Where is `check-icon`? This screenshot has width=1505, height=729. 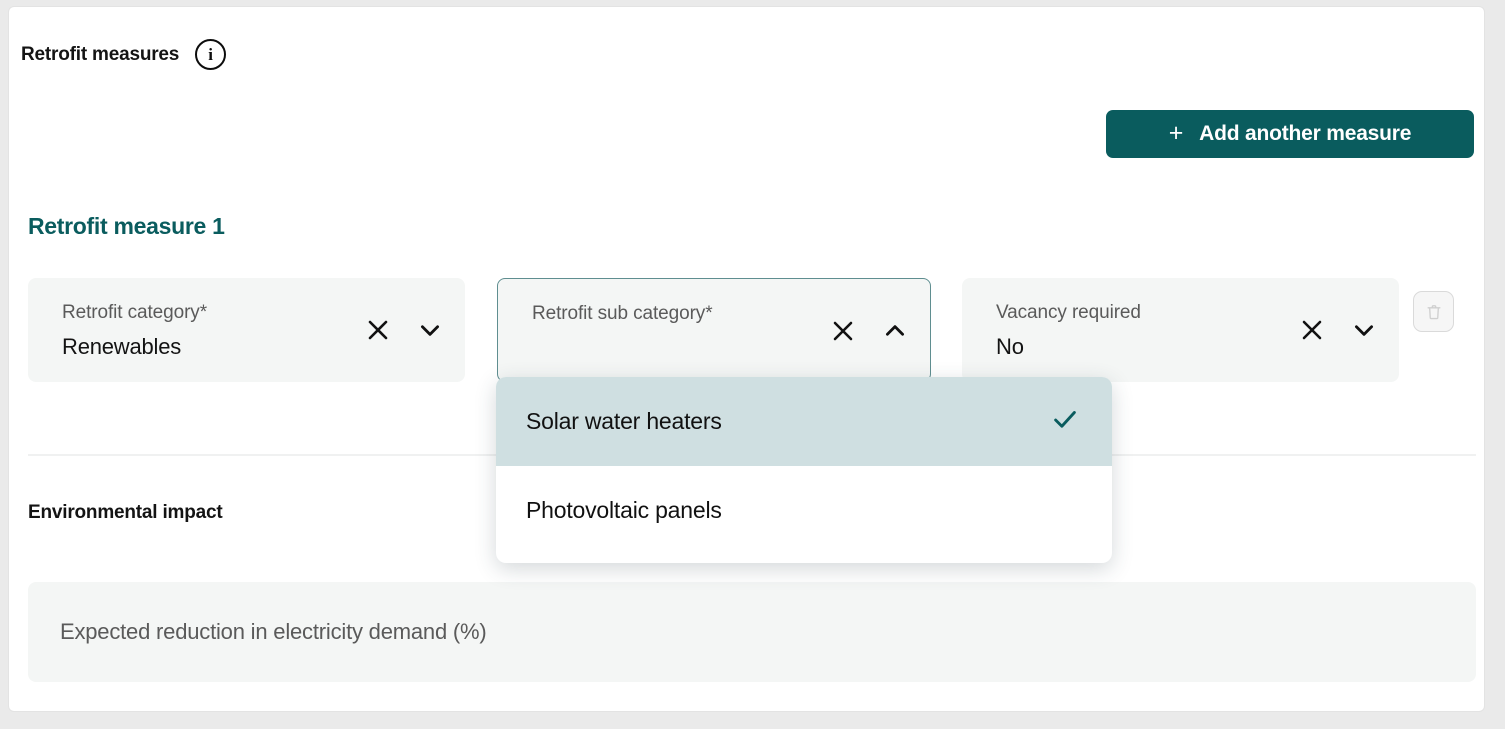 check-icon is located at coordinates (1065, 422).